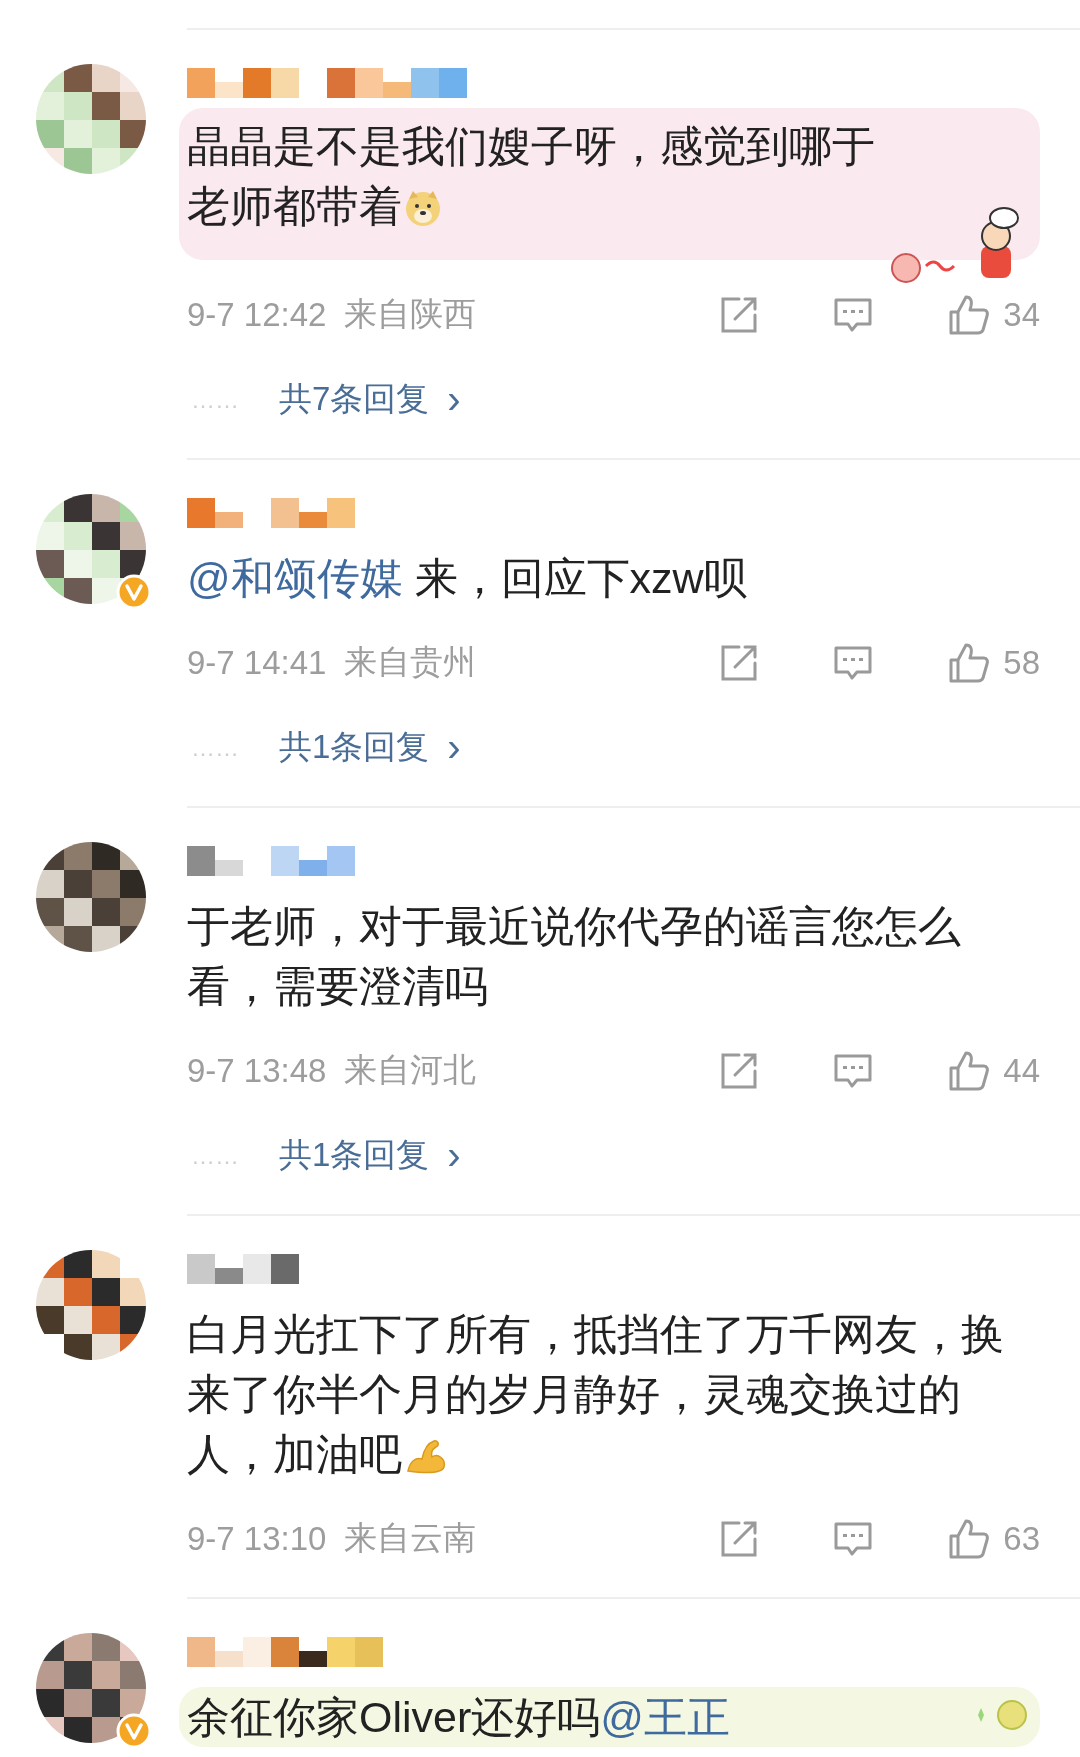 This screenshot has height=1757, width=1080. I want to click on like-button: 44, so click(993, 1070).